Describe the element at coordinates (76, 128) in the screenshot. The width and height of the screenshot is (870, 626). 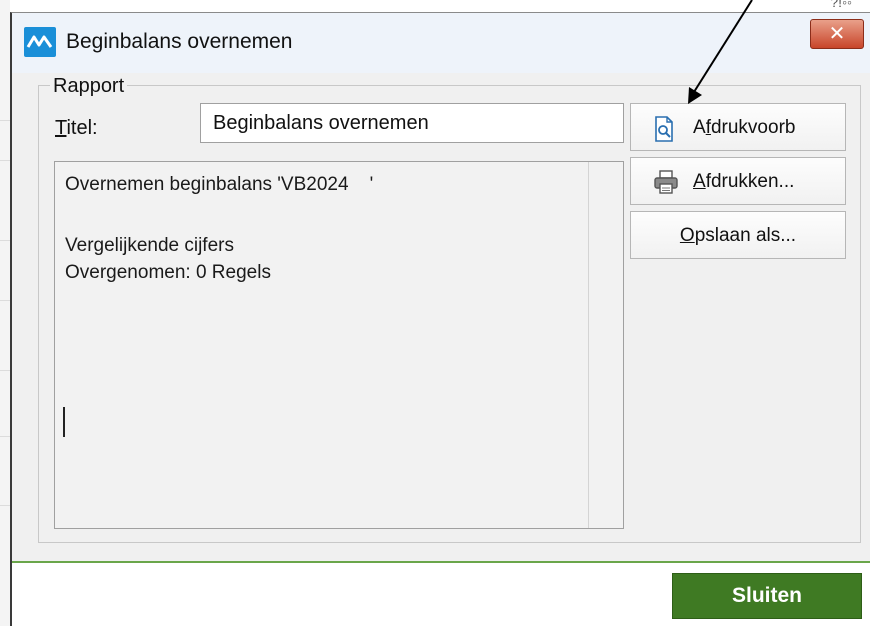
I see `titel-label: Titel:` at that location.